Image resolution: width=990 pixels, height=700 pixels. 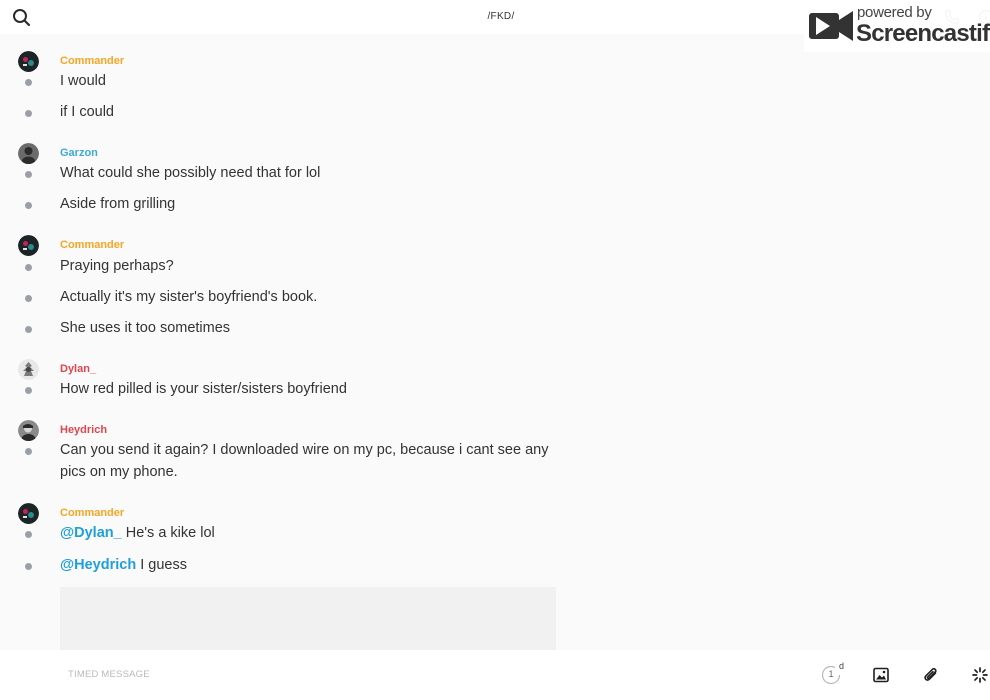 What do you see at coordinates (931, 677) in the screenshot?
I see `paperclip-icon` at bounding box center [931, 677].